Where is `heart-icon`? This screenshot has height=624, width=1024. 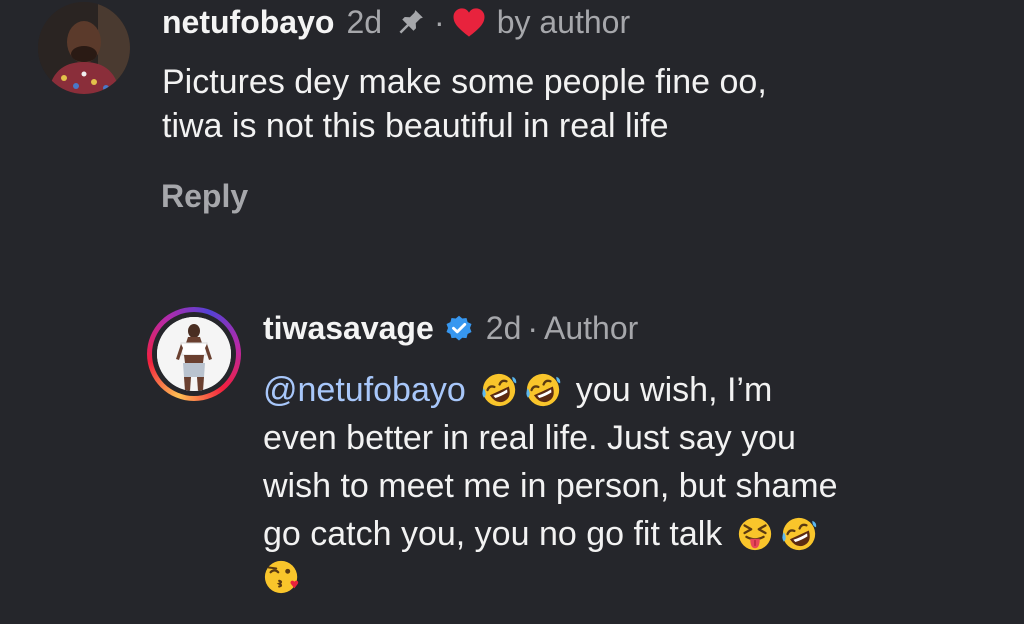 heart-icon is located at coordinates (469, 22).